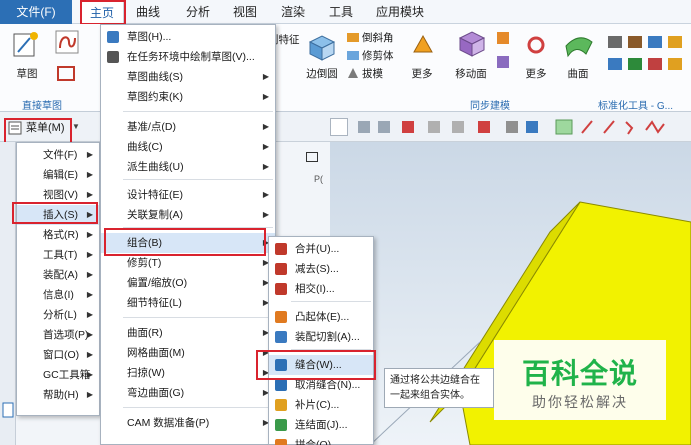 Image resolution: width=691 pixels, height=445 pixels. Describe the element at coordinates (168, 423) in the screenshot. I see `insert-menu-item-label: CAM 数据准备(P)` at that location.